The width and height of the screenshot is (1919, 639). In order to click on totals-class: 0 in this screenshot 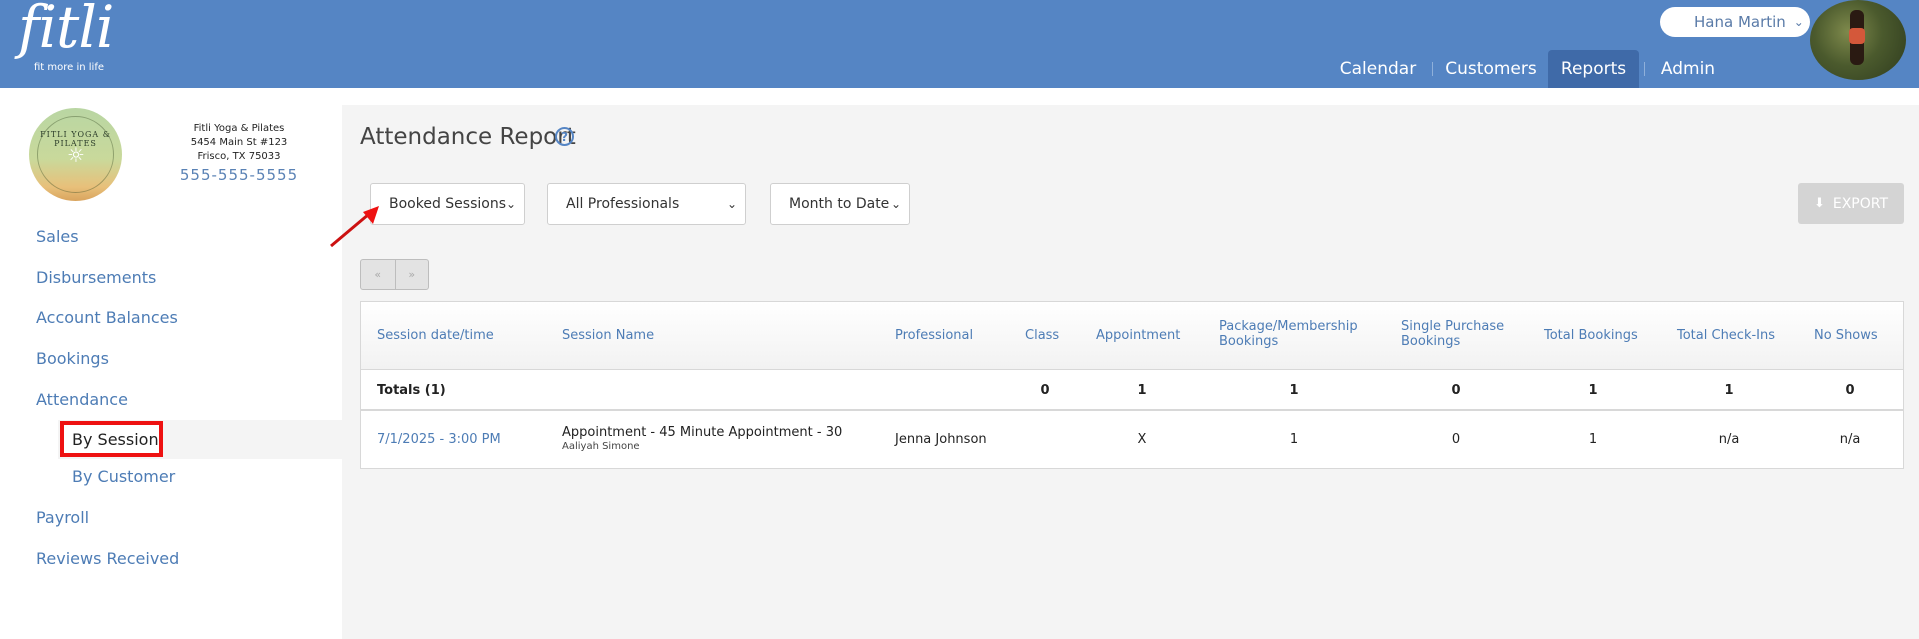, I will do `click(1045, 390)`.